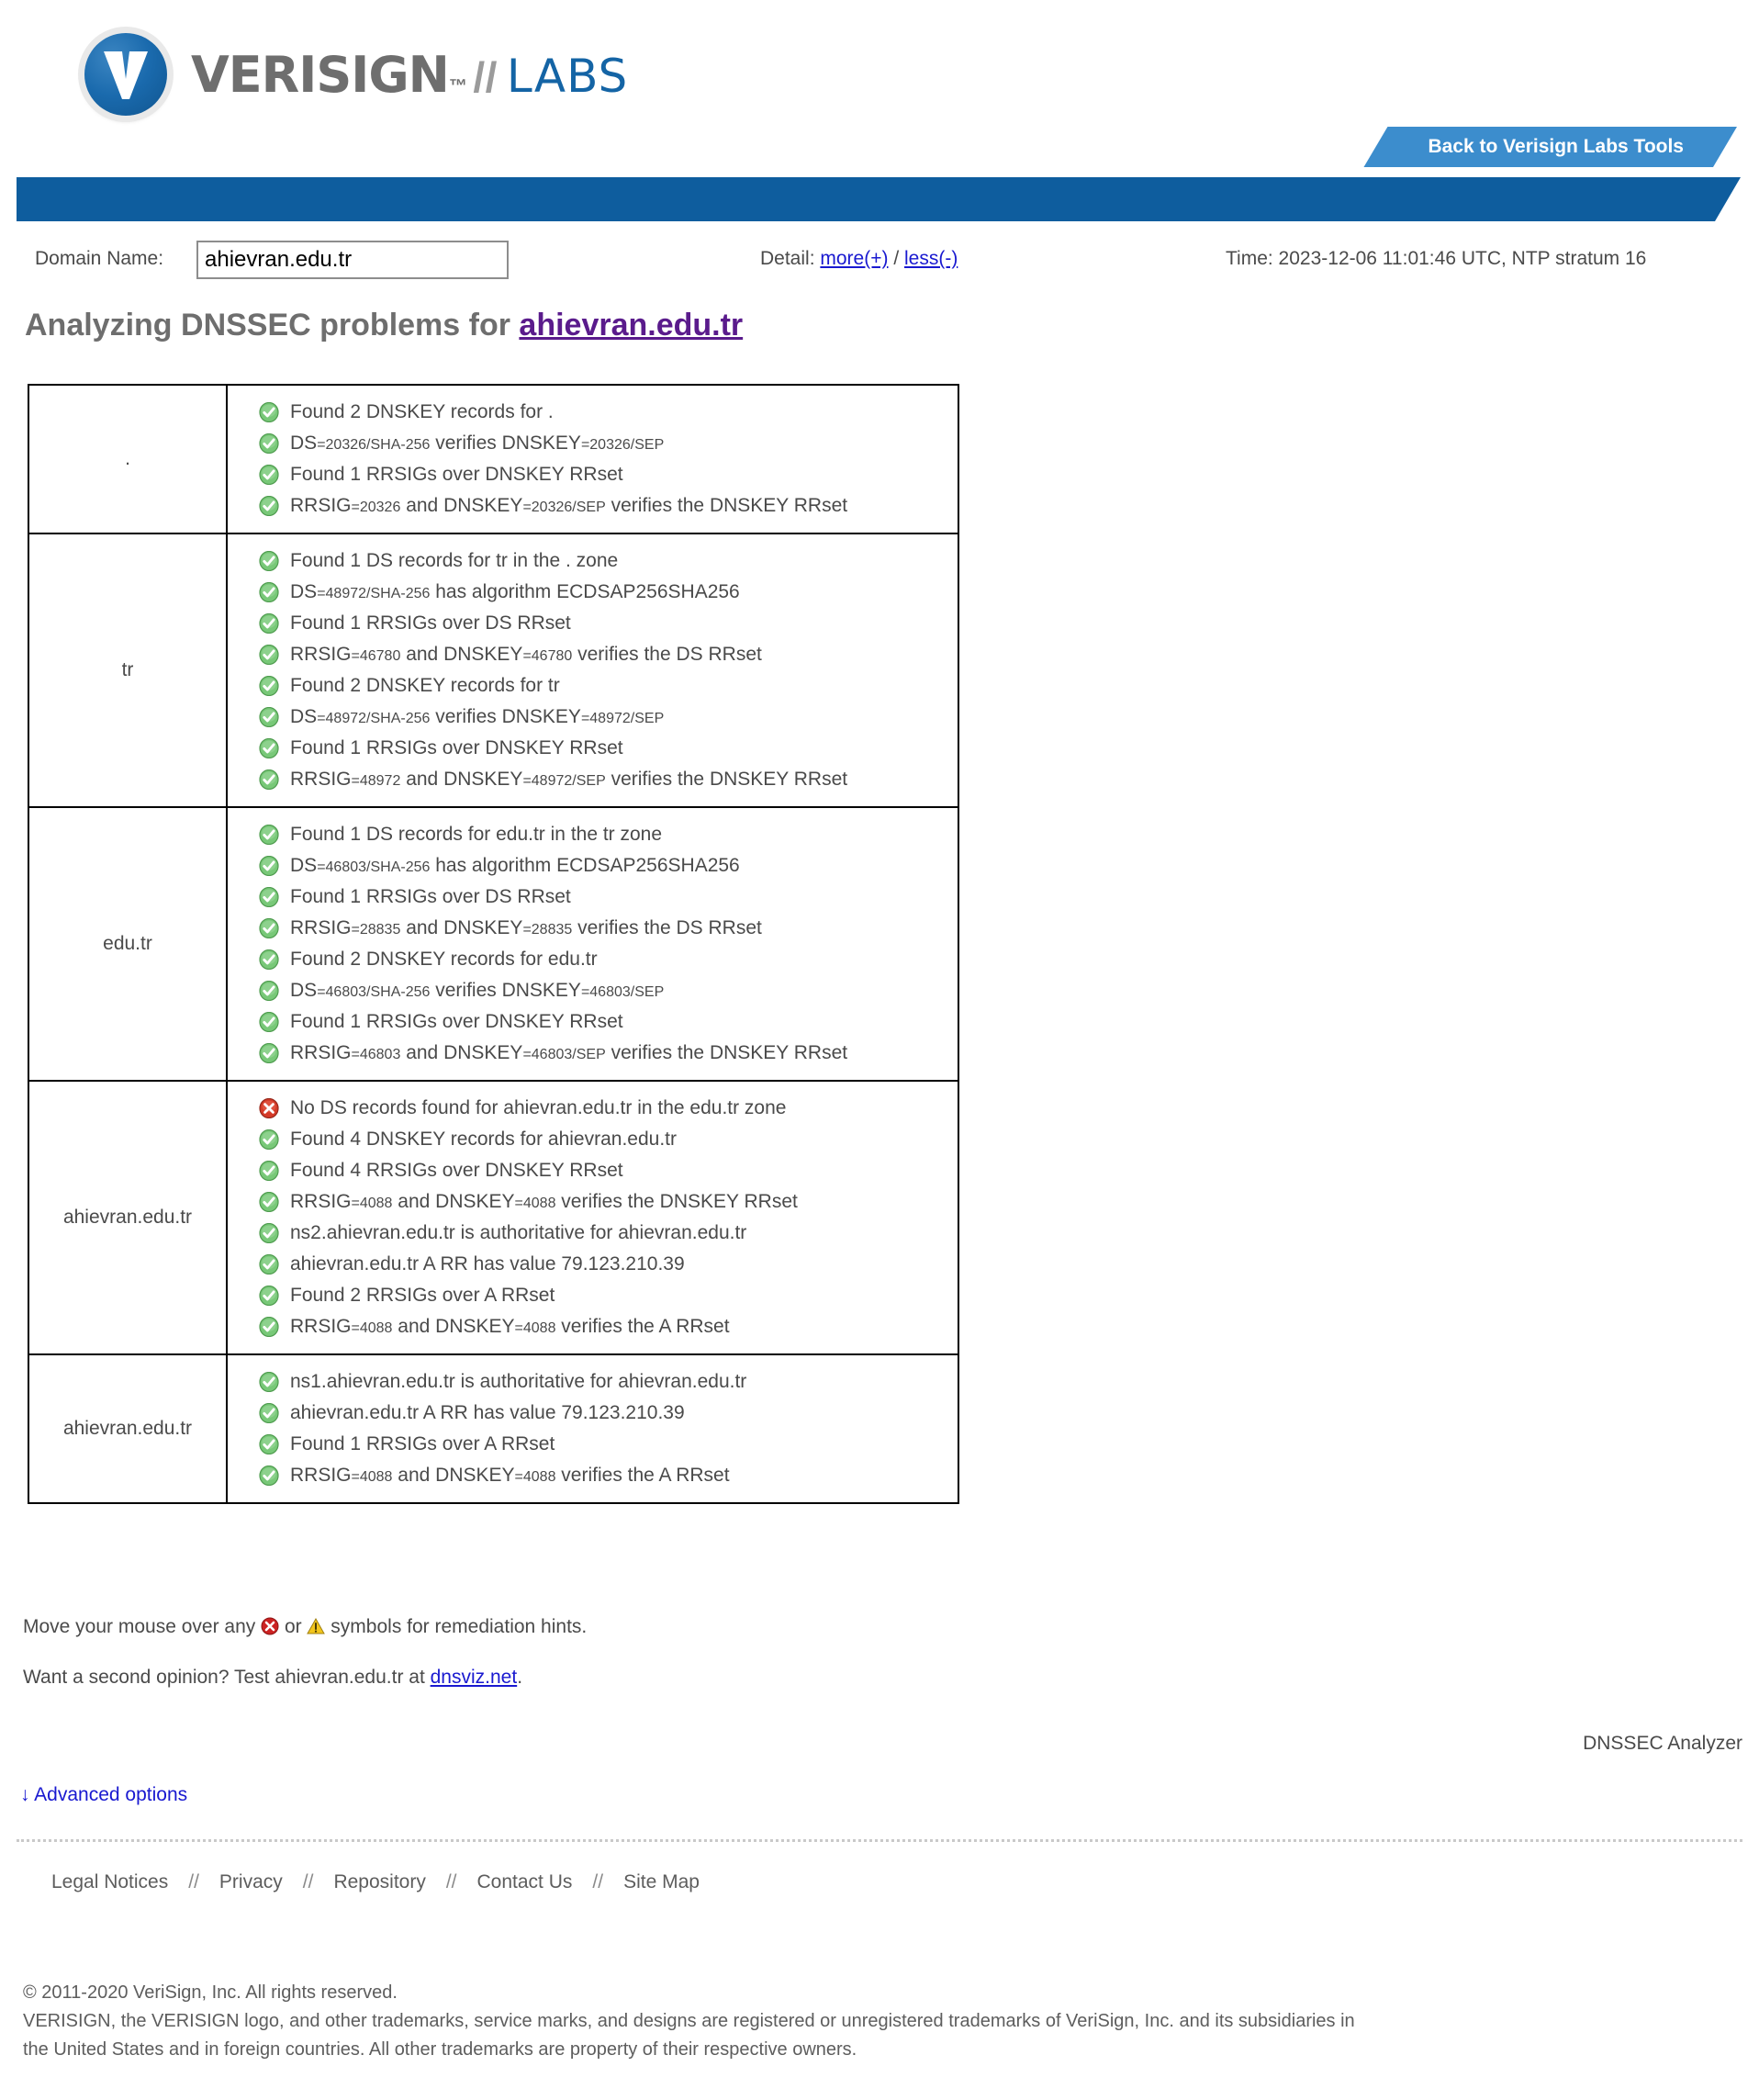 The height and width of the screenshot is (2100, 1759). What do you see at coordinates (879, 1840) in the screenshot?
I see `footer-divider` at bounding box center [879, 1840].